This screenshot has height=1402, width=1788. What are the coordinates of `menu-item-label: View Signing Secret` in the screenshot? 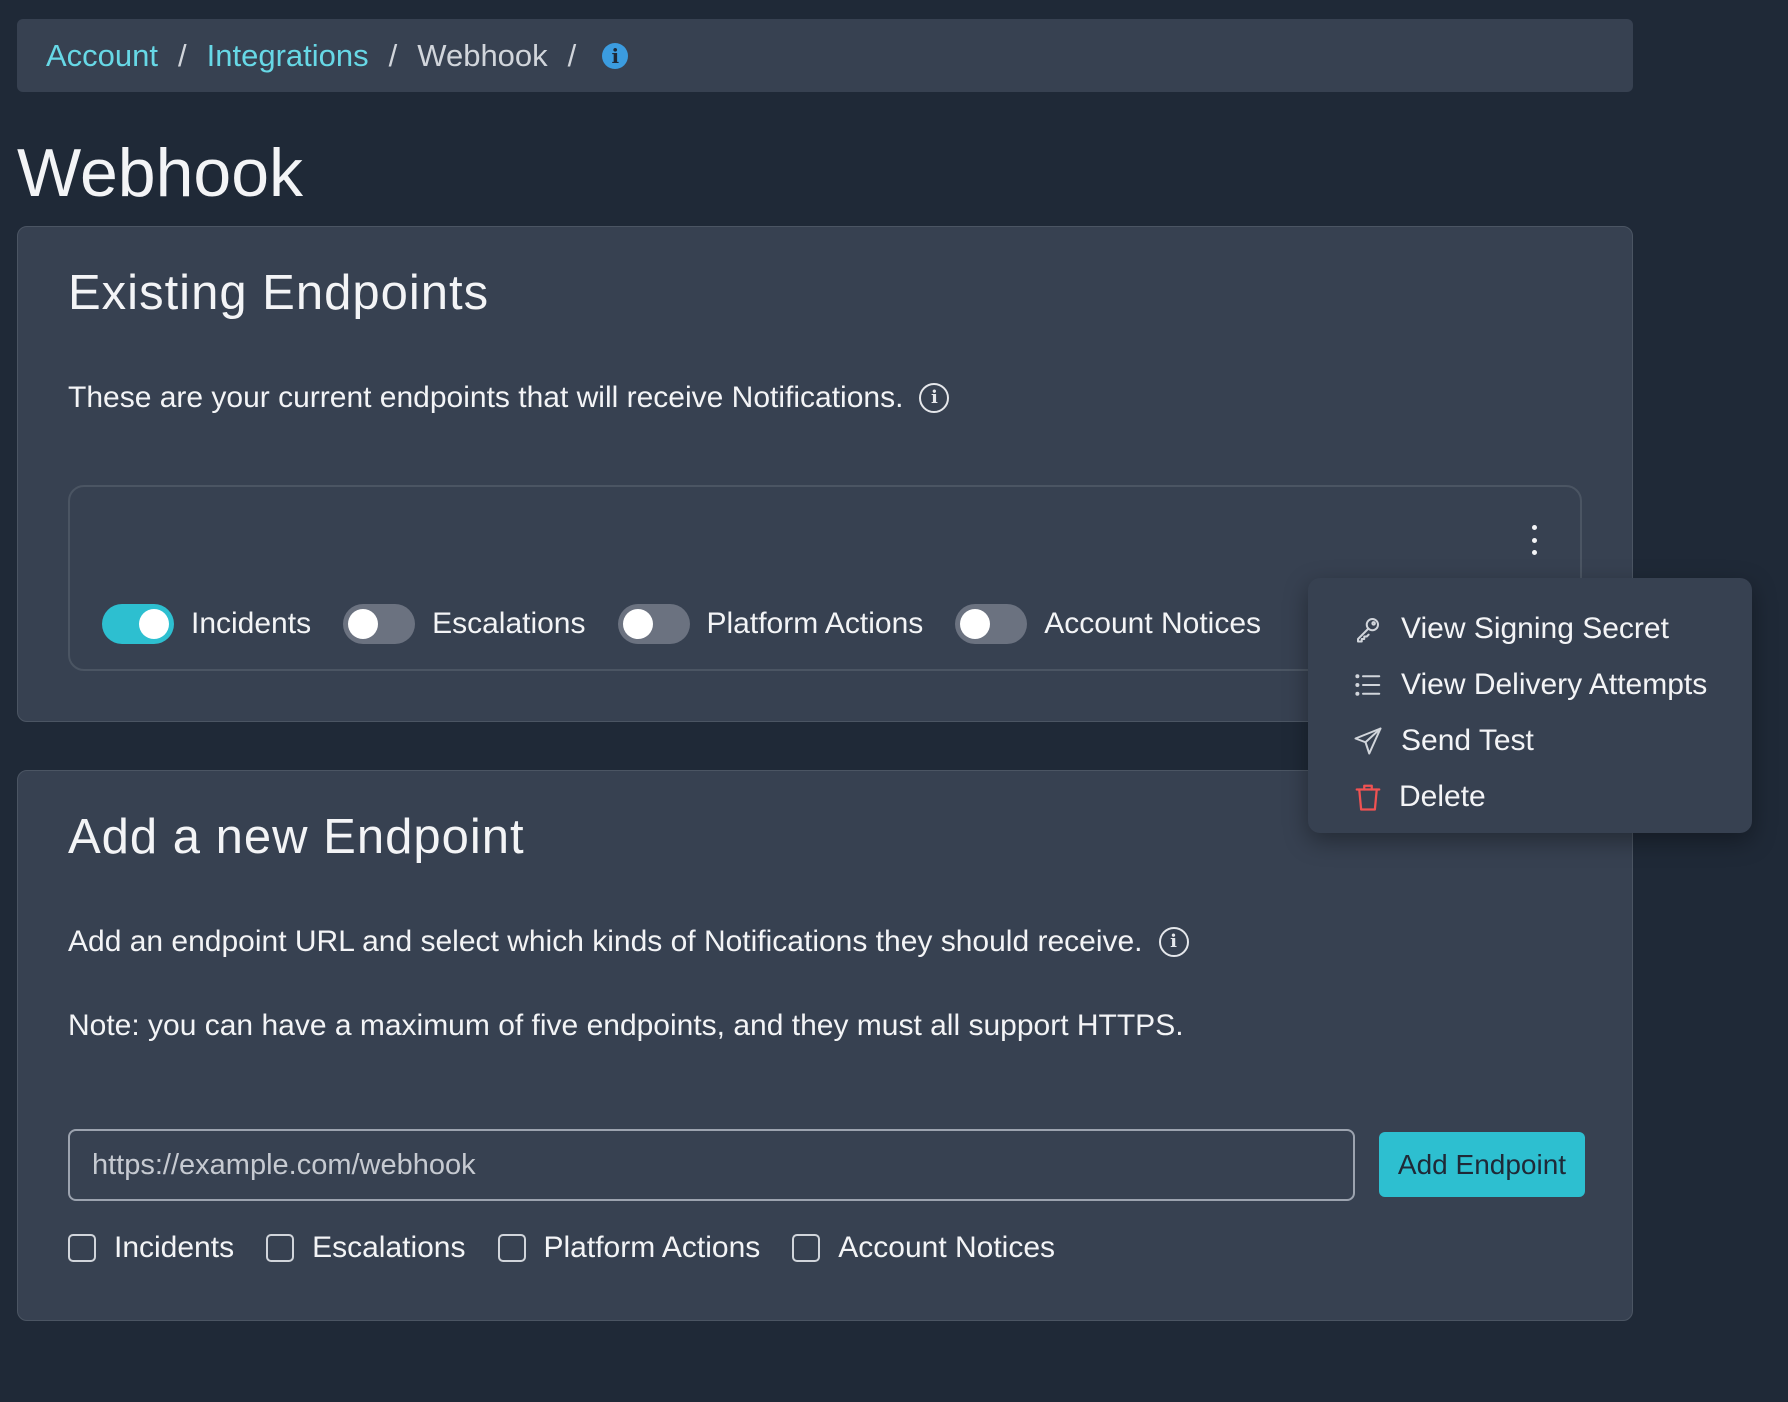 It's located at (1535, 628).